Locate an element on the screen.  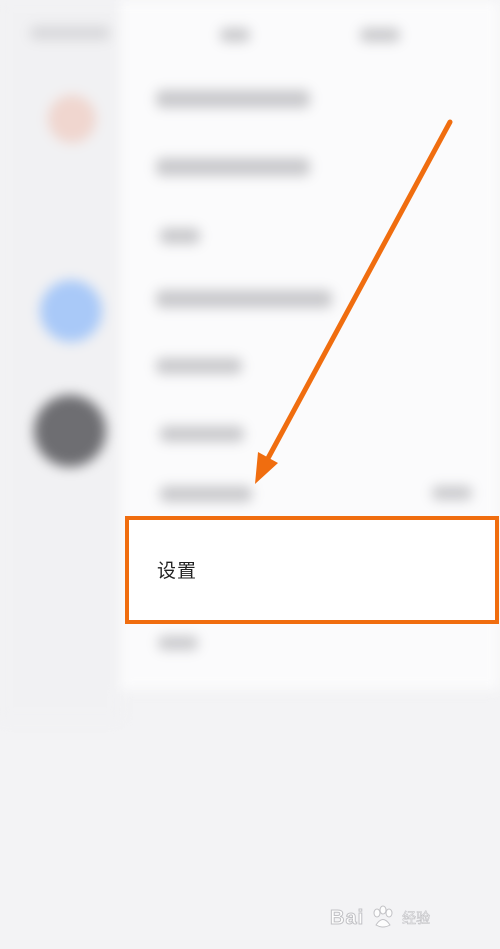
baidu-watermark: Bai 经验 is located at coordinates (380, 918).